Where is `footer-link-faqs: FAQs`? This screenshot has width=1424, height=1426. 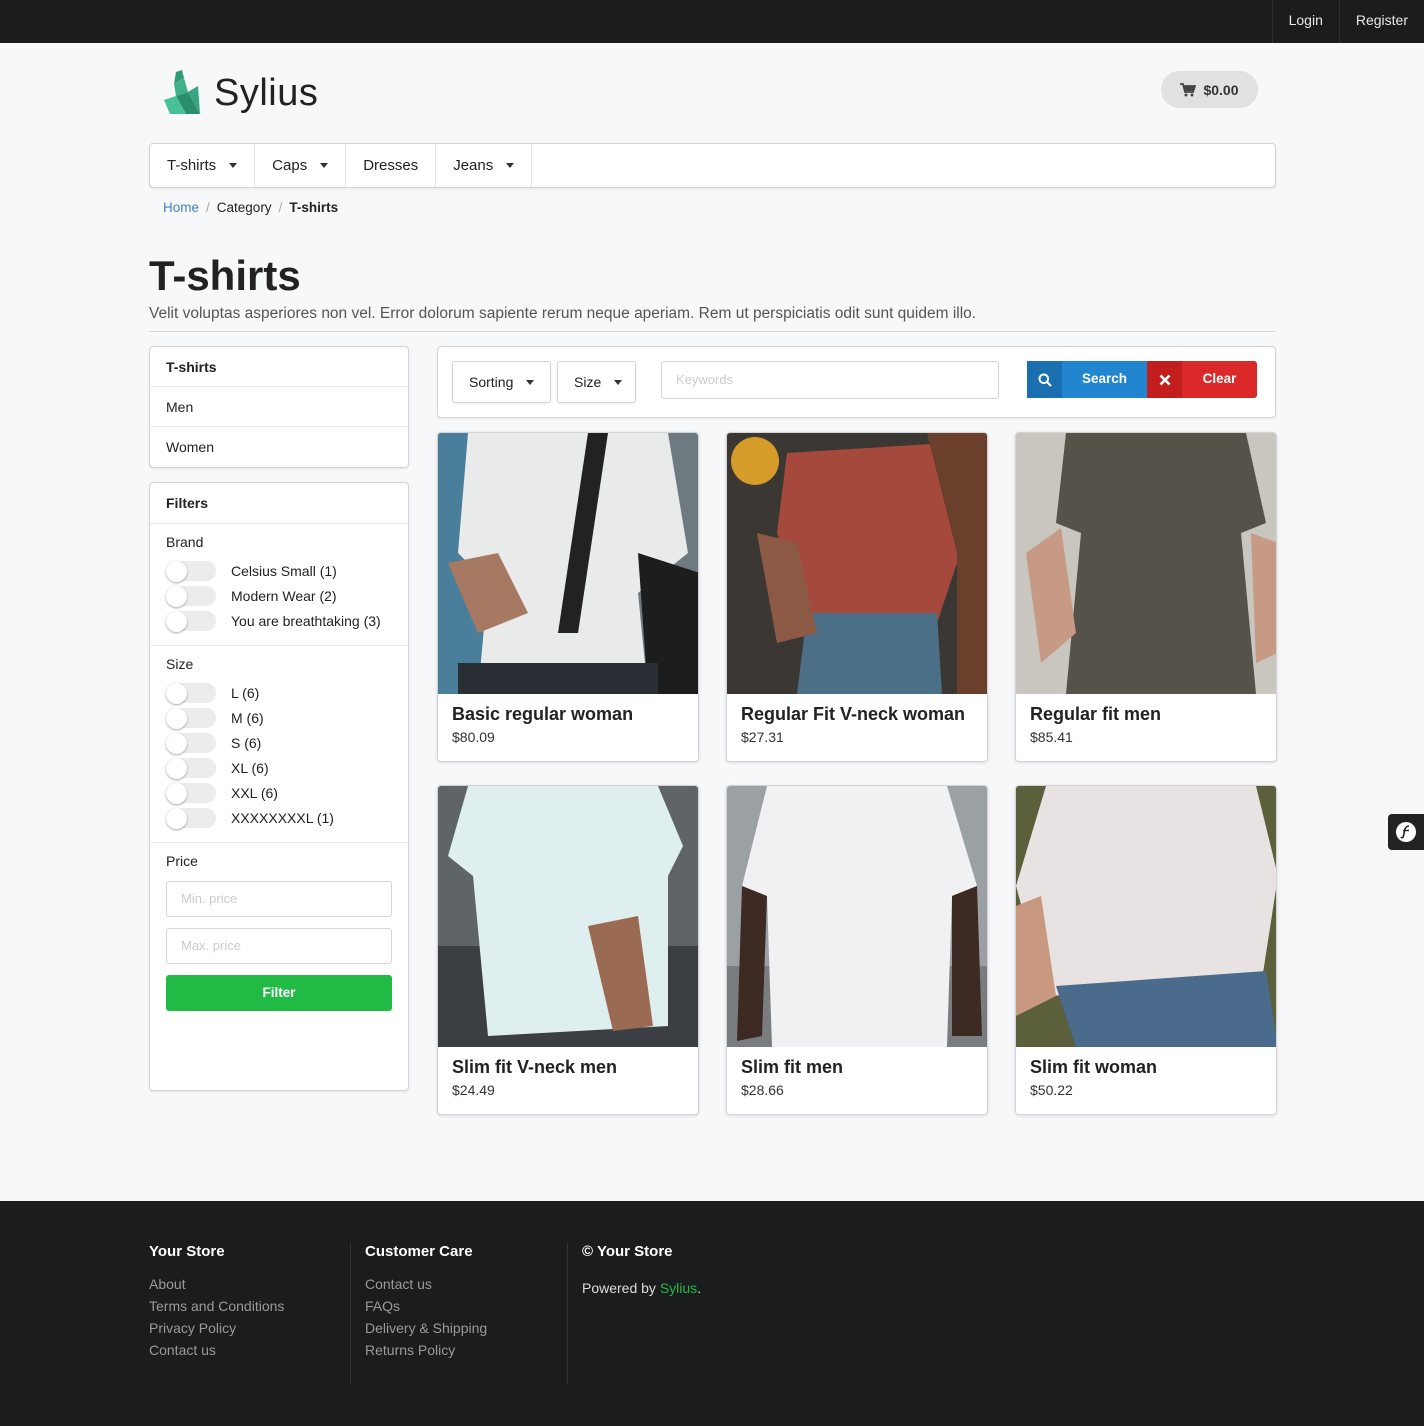
footer-link-faqs: FAQs is located at coordinates (426, 1306).